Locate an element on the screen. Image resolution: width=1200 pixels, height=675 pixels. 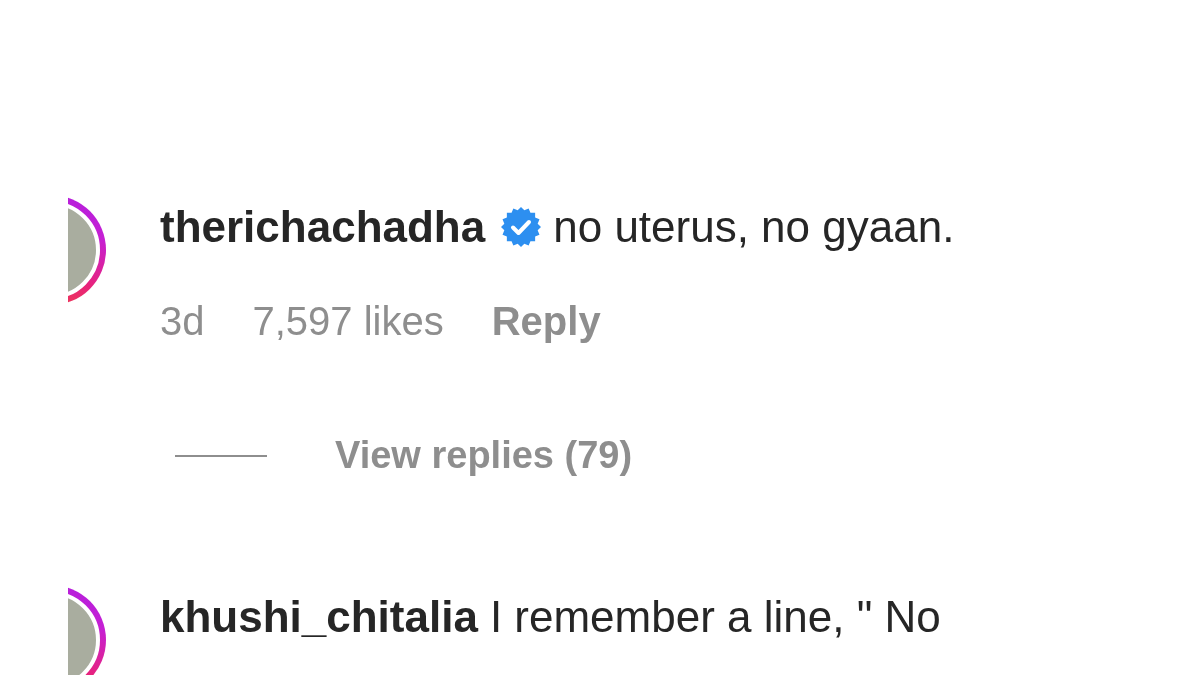
view-replies-button: View replies (79) is located at coordinates (484, 455).